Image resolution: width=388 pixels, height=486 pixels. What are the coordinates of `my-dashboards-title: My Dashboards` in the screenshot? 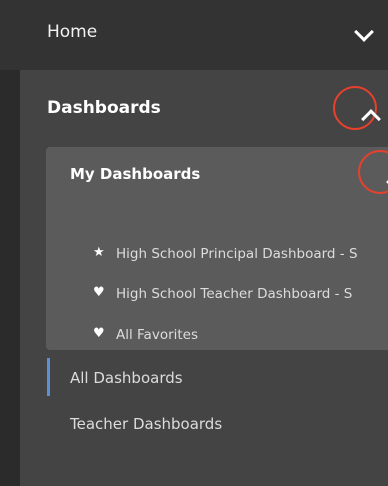 It's located at (135, 174).